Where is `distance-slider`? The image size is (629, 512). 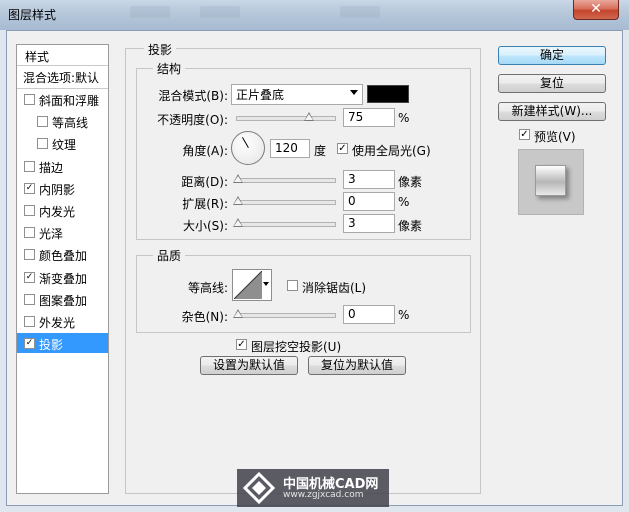 distance-slider is located at coordinates (286, 180).